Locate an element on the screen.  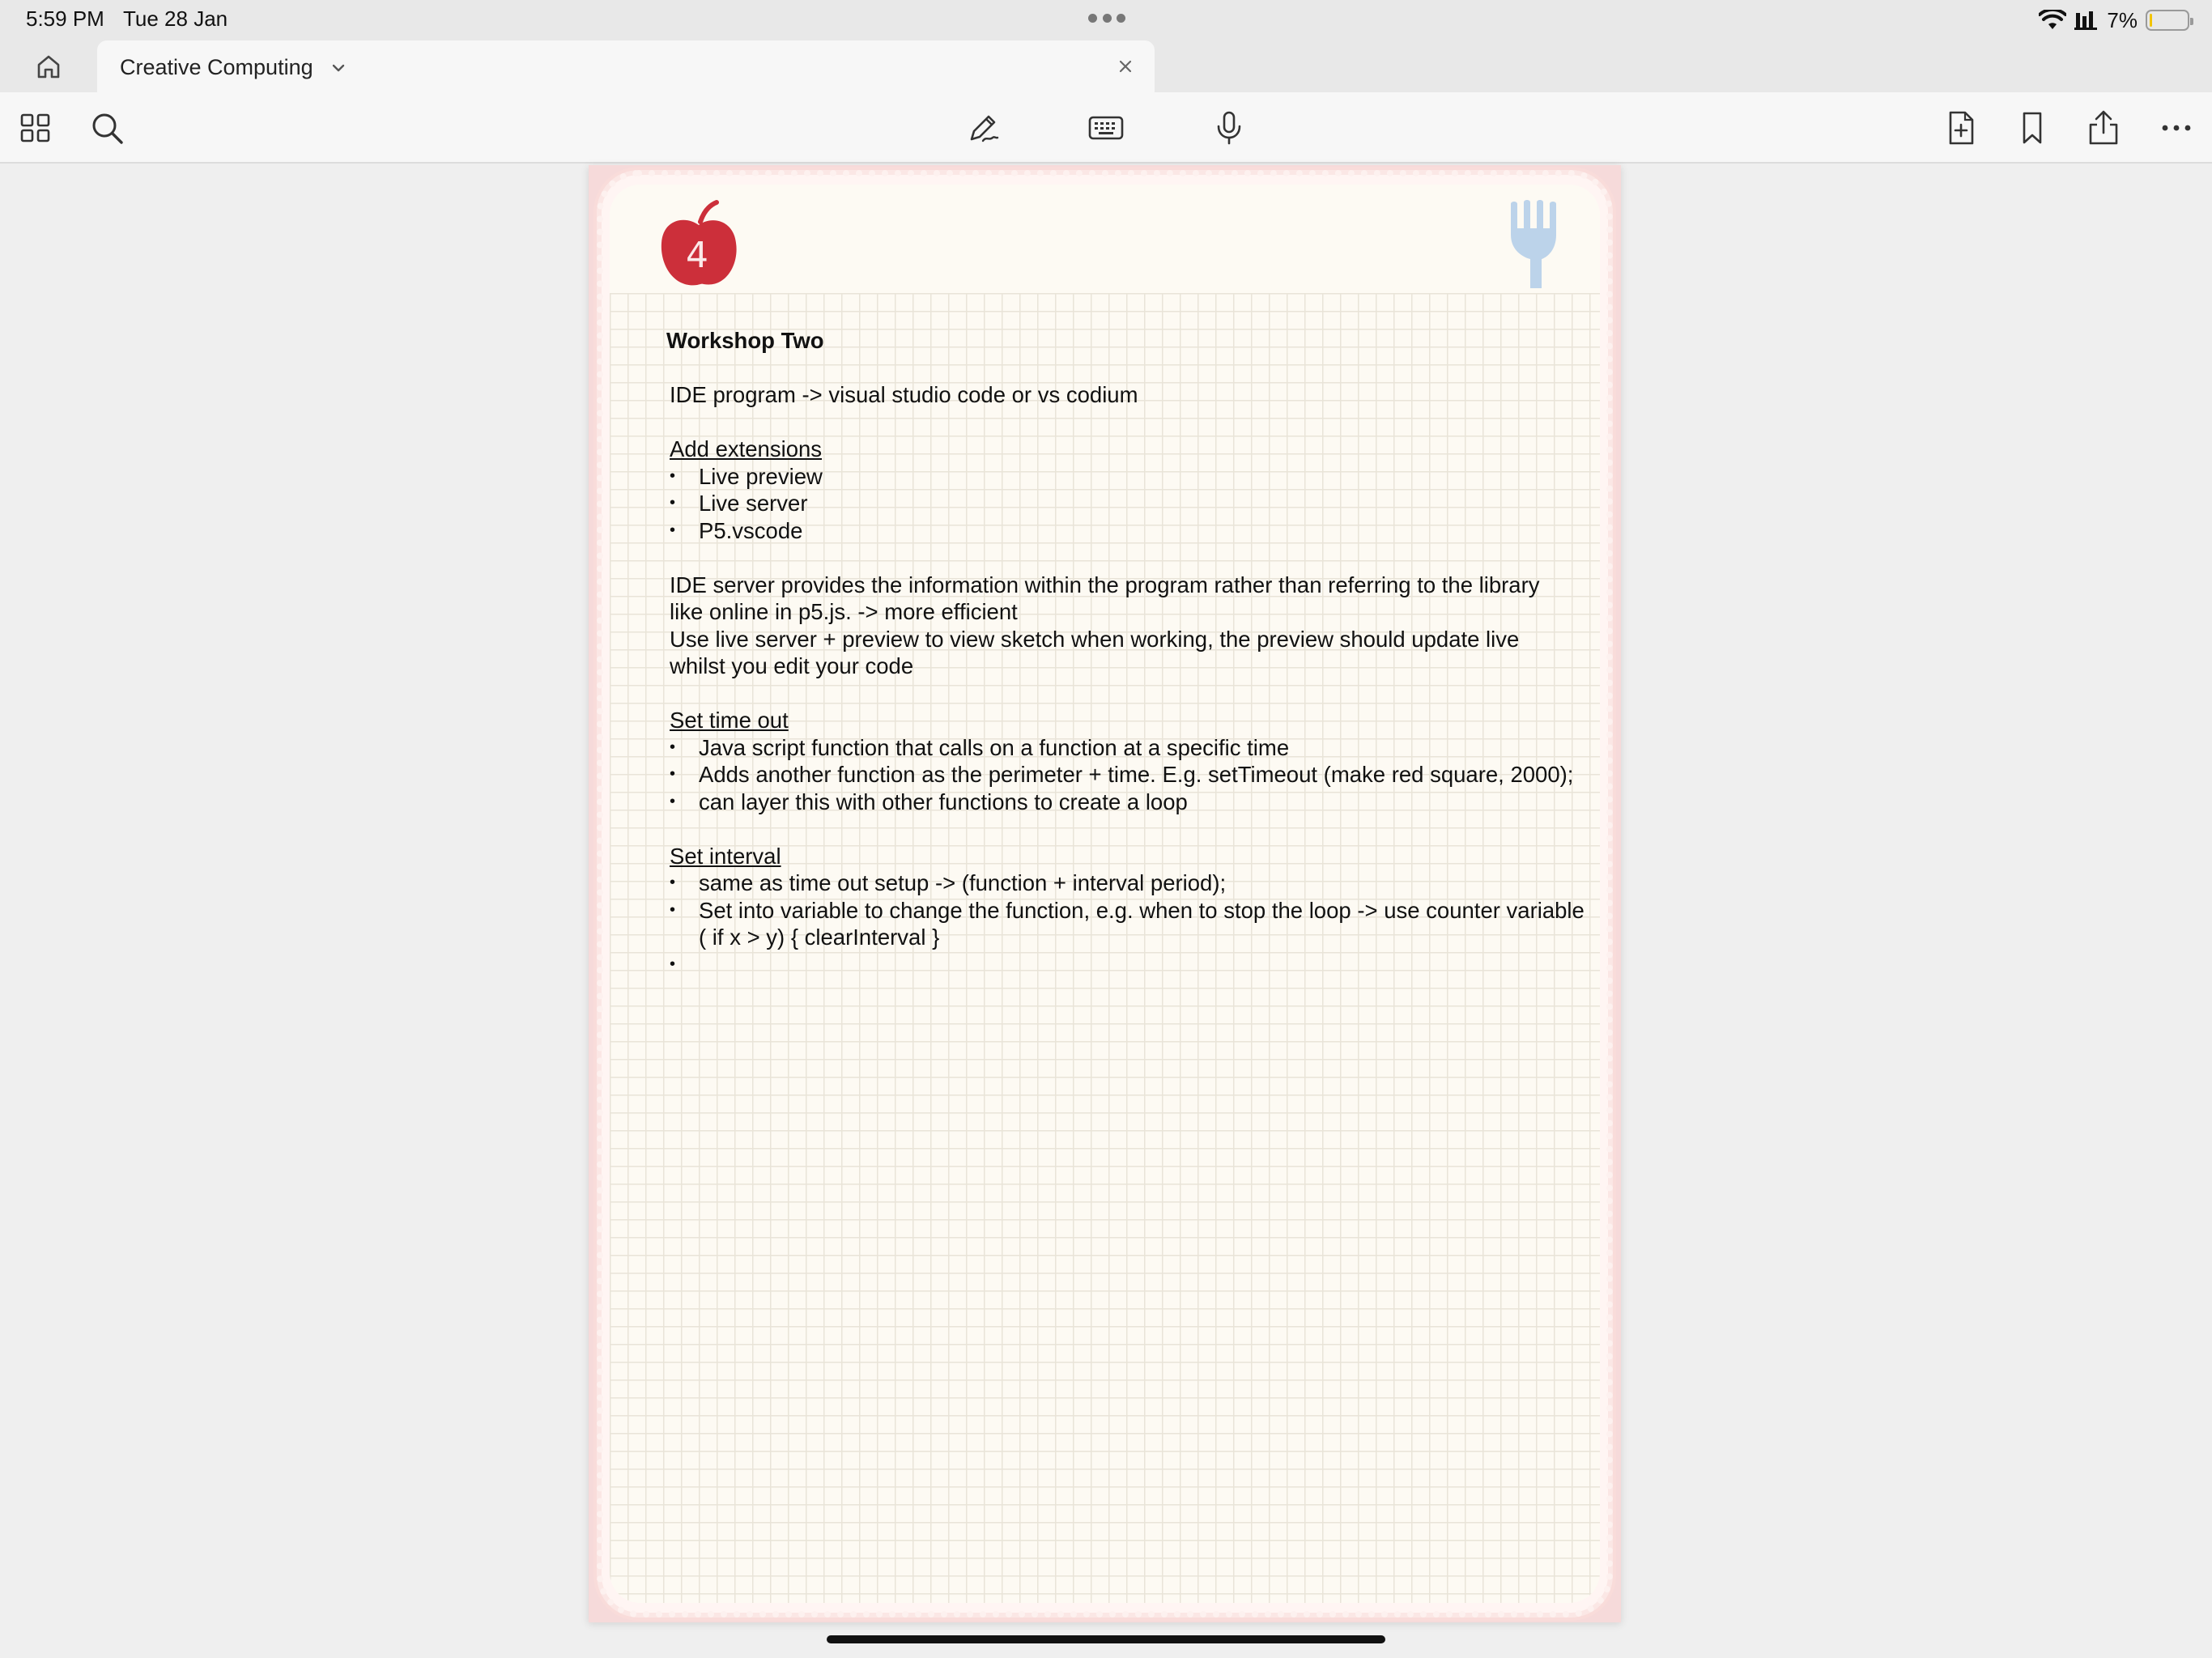
apple-sticker-icon: 4 is located at coordinates (699, 243).